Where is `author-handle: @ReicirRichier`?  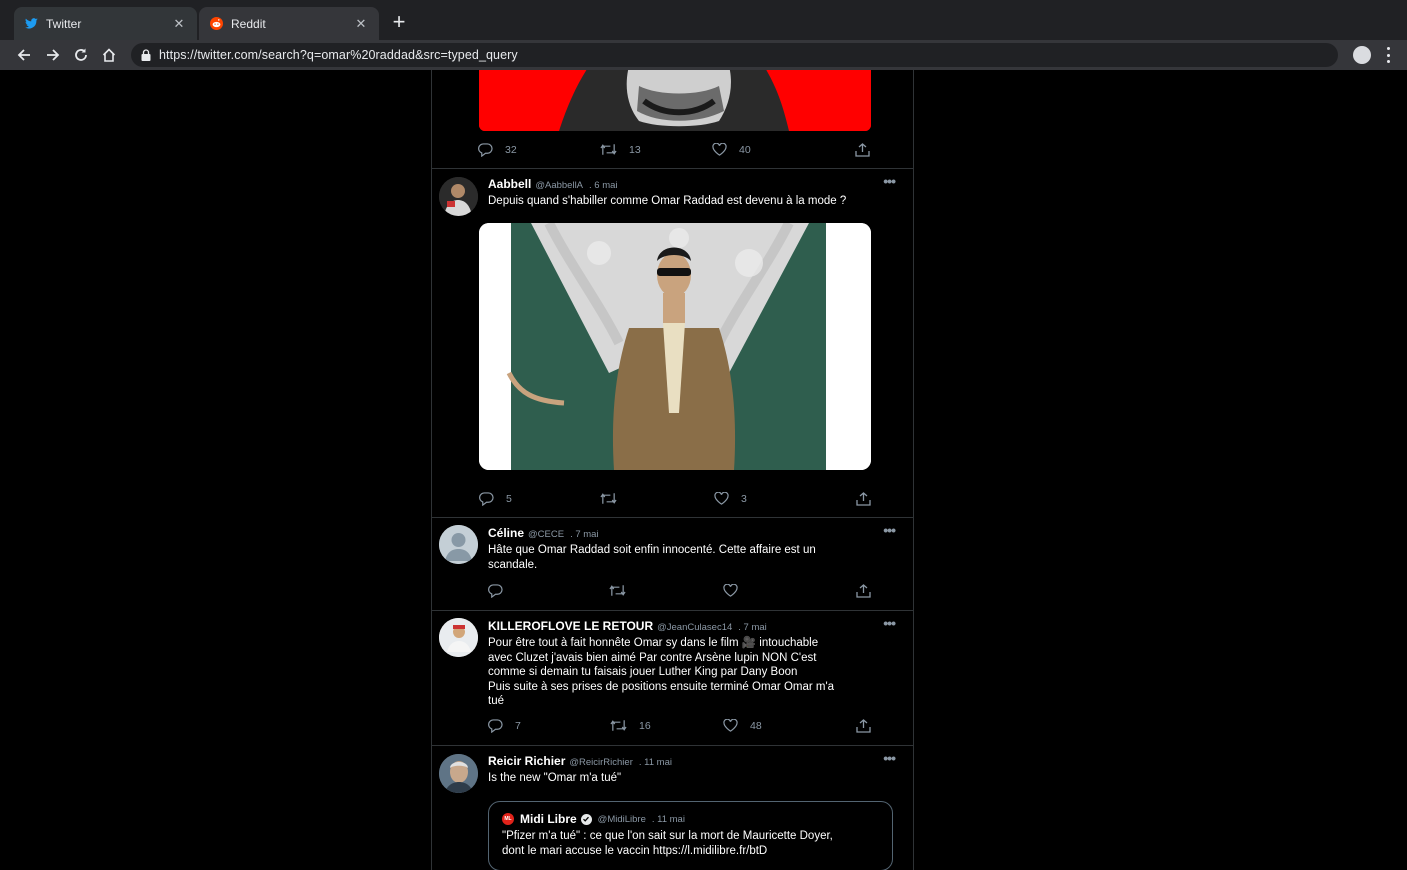 author-handle: @ReicirRichier is located at coordinates (601, 762).